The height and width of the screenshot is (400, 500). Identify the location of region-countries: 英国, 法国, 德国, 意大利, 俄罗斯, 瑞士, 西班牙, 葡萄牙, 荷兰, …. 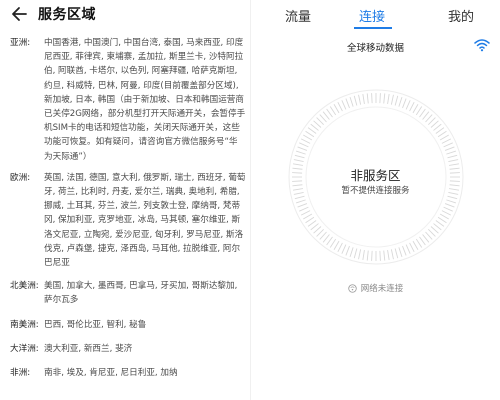
(145, 220).